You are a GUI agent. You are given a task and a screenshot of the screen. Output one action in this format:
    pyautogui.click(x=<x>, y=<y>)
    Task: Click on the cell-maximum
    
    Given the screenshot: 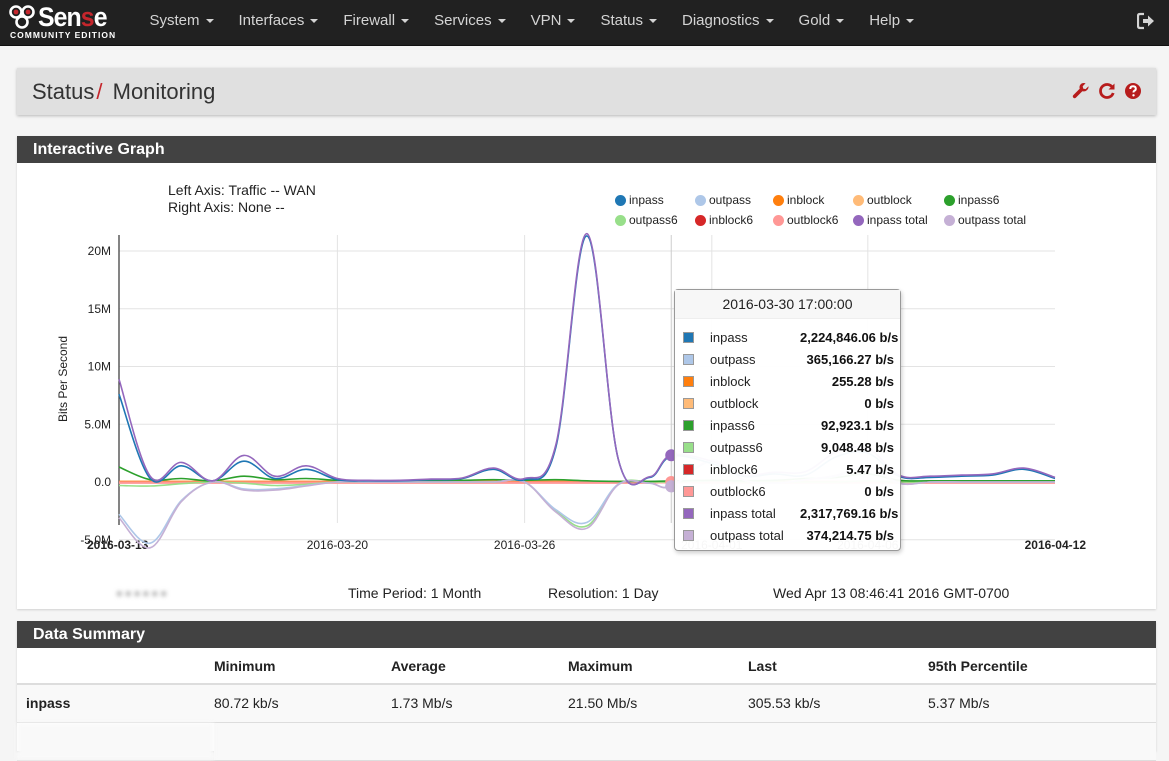 What is the action you would take?
    pyautogui.click(x=658, y=741)
    